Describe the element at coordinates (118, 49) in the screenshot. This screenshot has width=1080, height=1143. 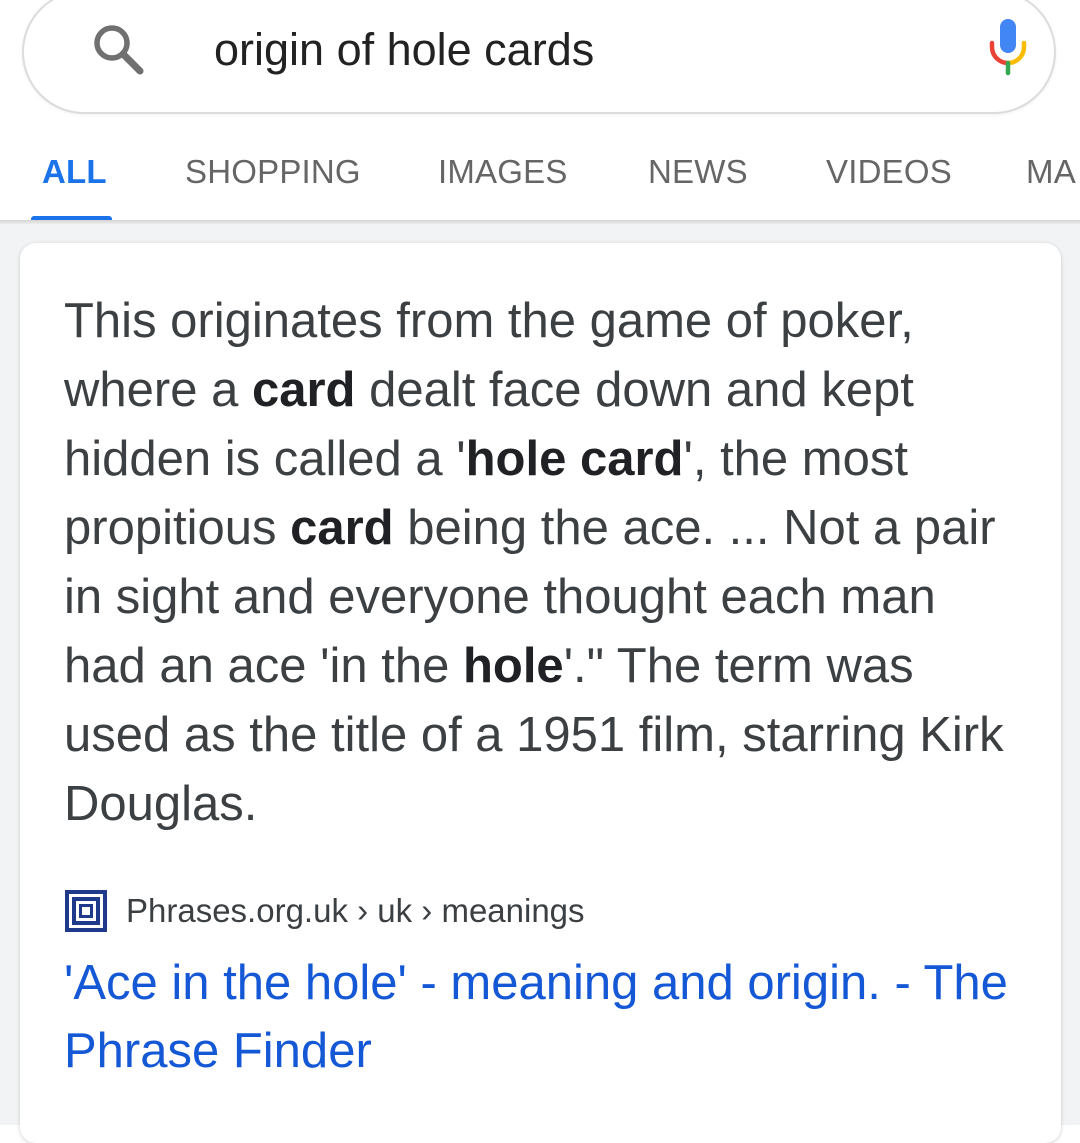
I see `search-icon` at that location.